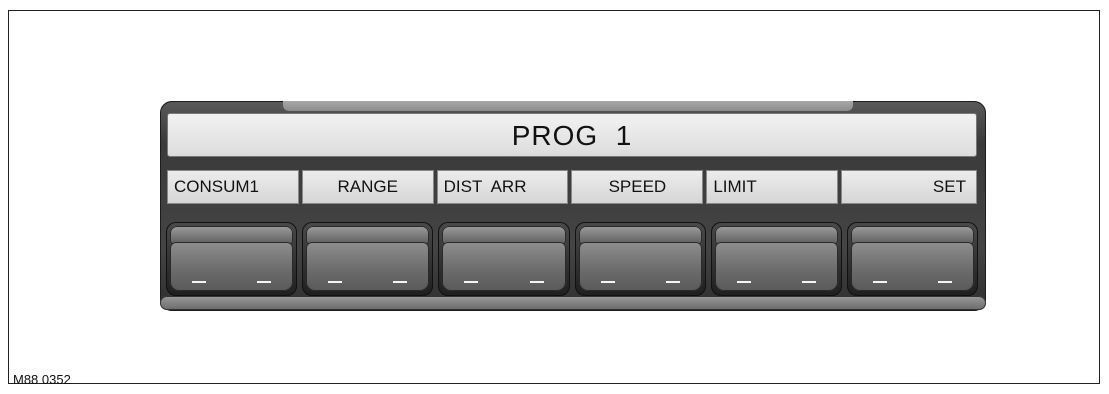 The height and width of the screenshot is (394, 1109). I want to click on label-set: SET, so click(909, 187).